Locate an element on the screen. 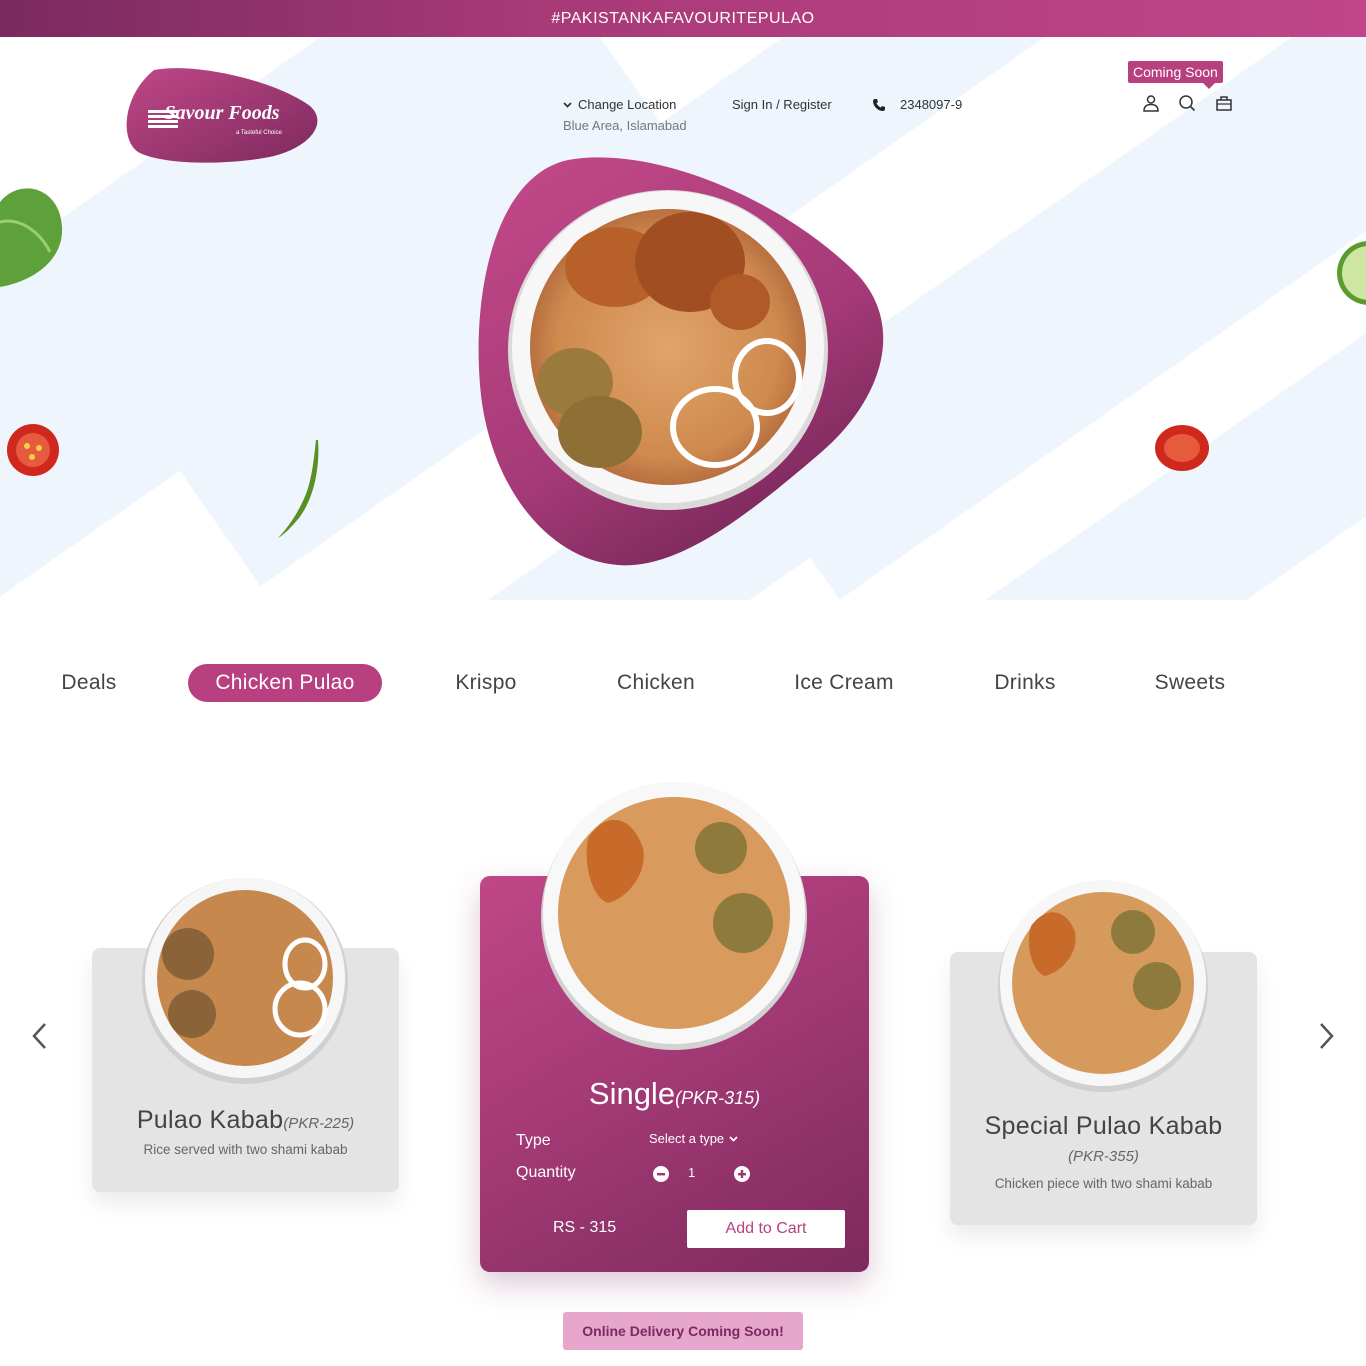 The height and width of the screenshot is (1366, 1366). product-name: Pulao Kabab is located at coordinates (210, 1120).